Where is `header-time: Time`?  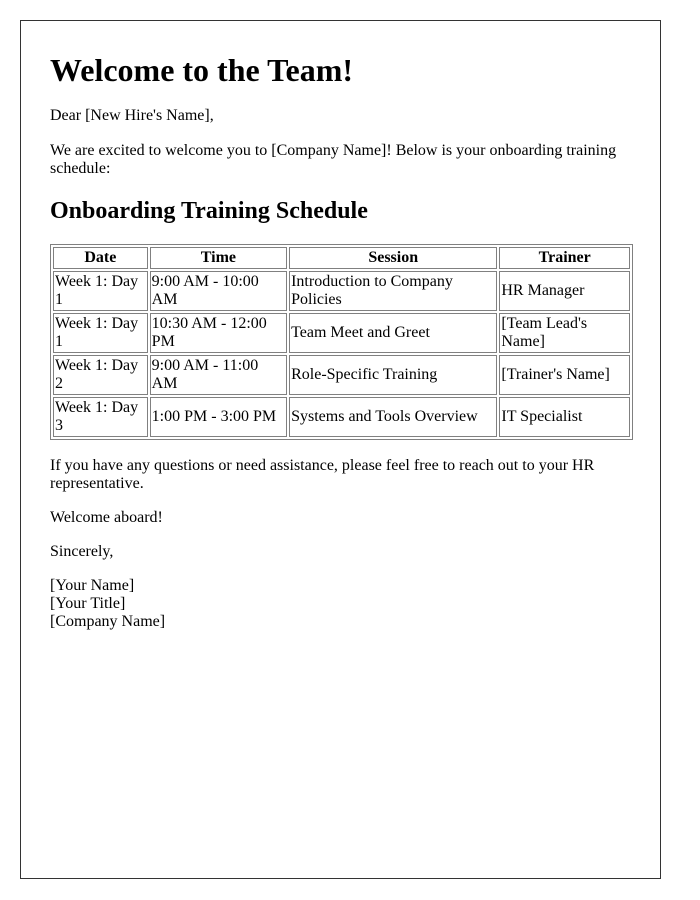
header-time: Time is located at coordinates (218, 258).